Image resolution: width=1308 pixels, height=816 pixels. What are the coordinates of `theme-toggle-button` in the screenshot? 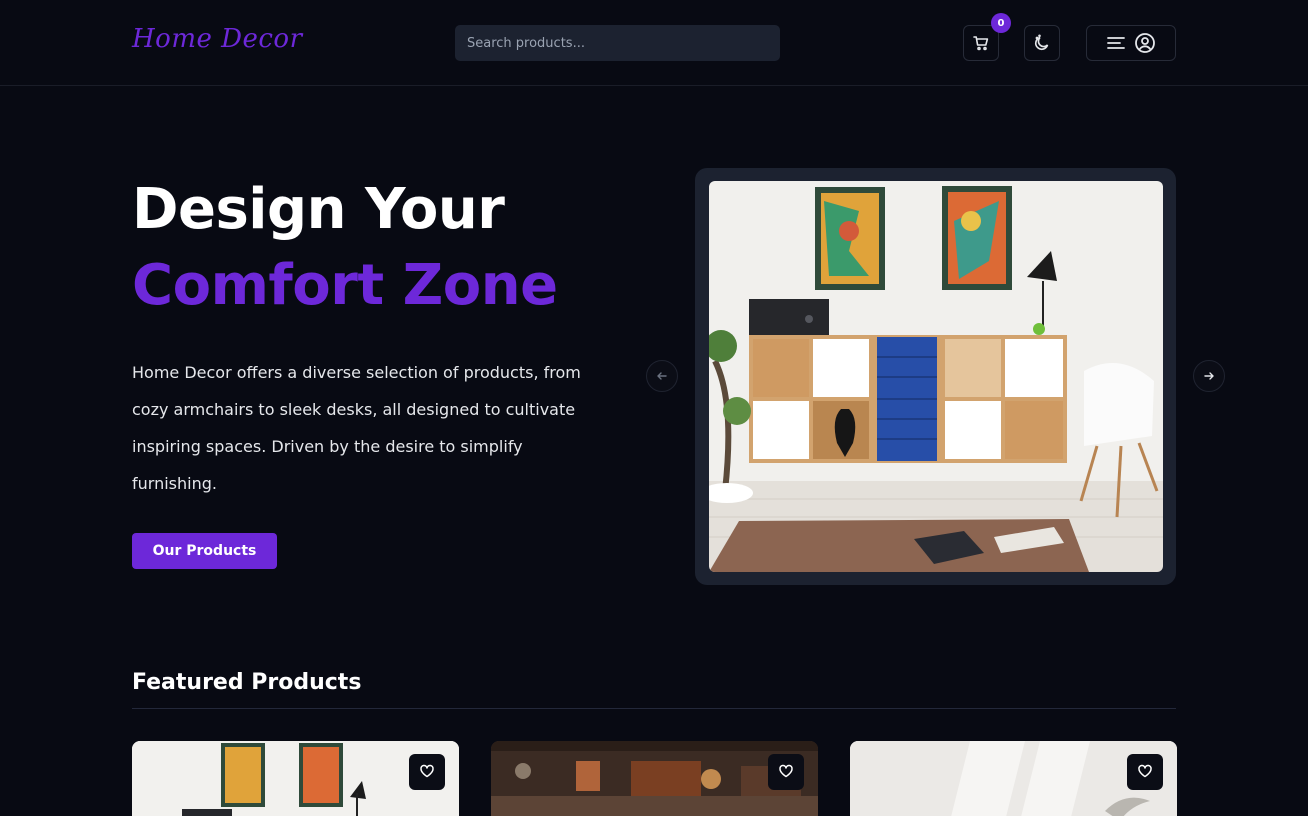 It's located at (1042, 43).